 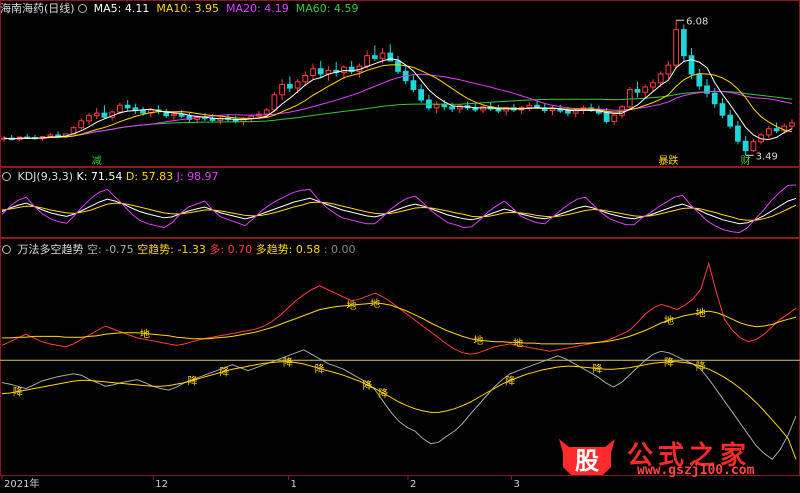 What do you see at coordinates (346, 8) in the screenshot?
I see `ma60-value: 4.59` at bounding box center [346, 8].